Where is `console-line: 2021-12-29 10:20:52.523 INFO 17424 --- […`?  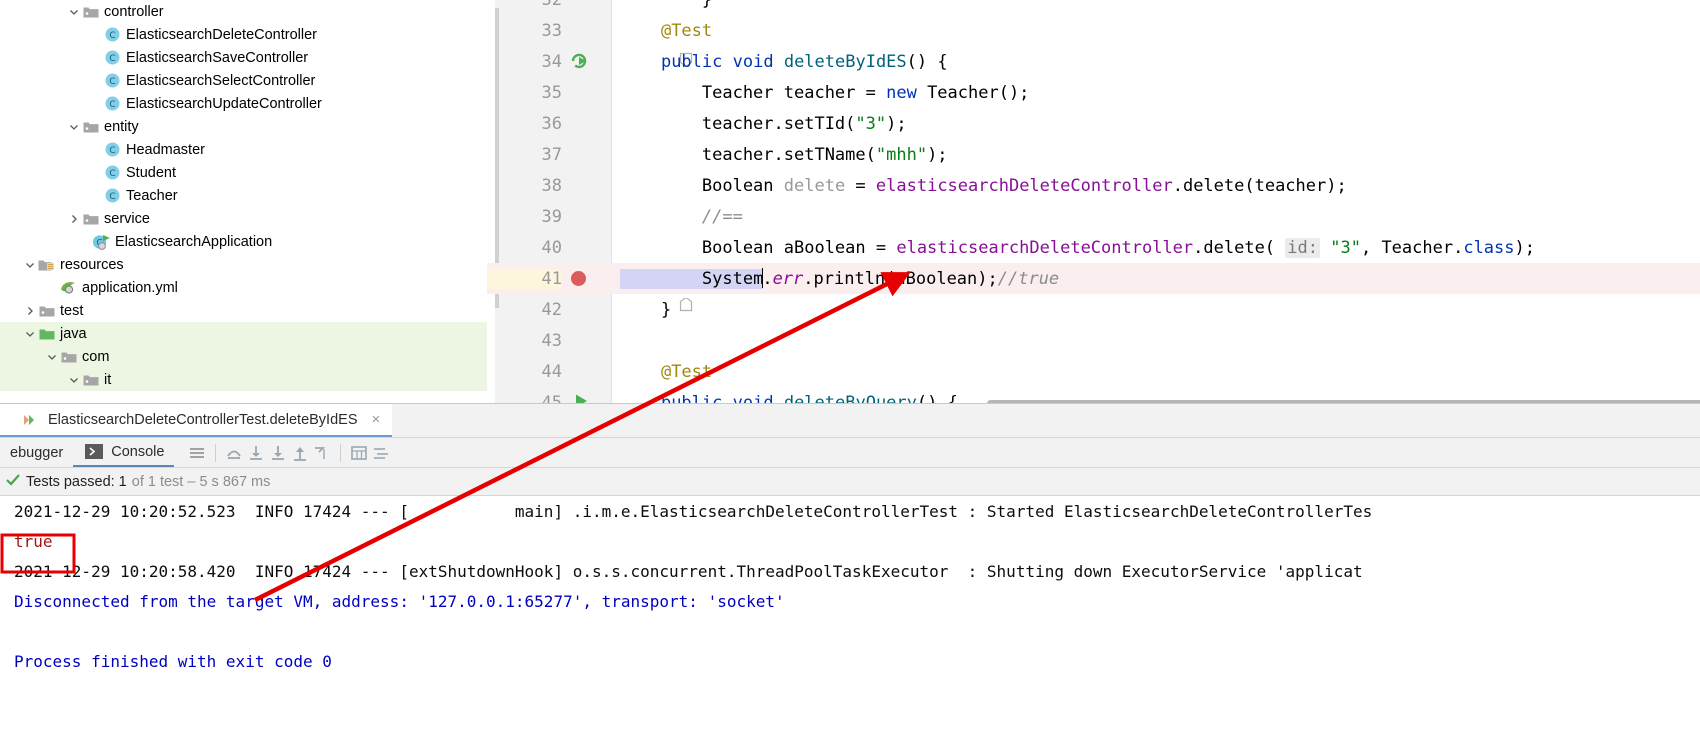 console-line: 2021-12-29 10:20:52.523 INFO 17424 --- [… is located at coordinates (693, 511).